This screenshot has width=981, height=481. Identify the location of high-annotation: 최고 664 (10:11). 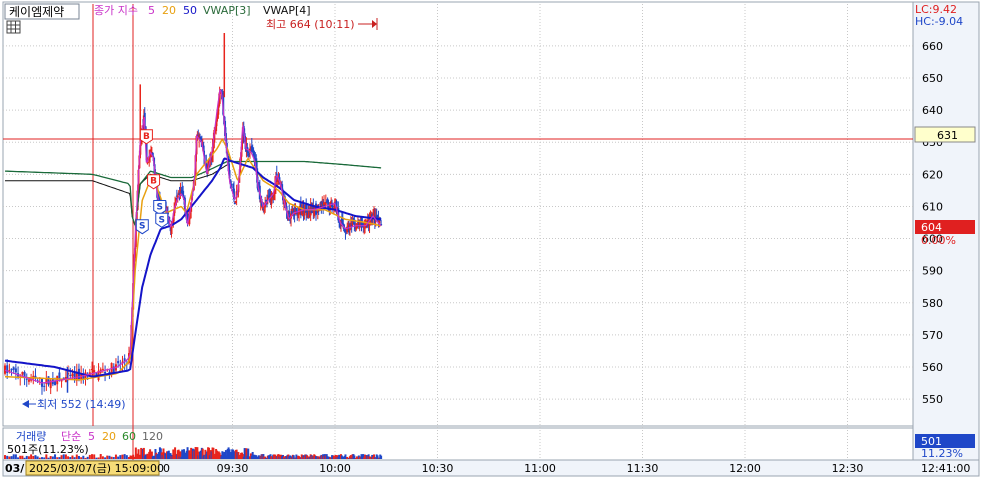
(310, 24).